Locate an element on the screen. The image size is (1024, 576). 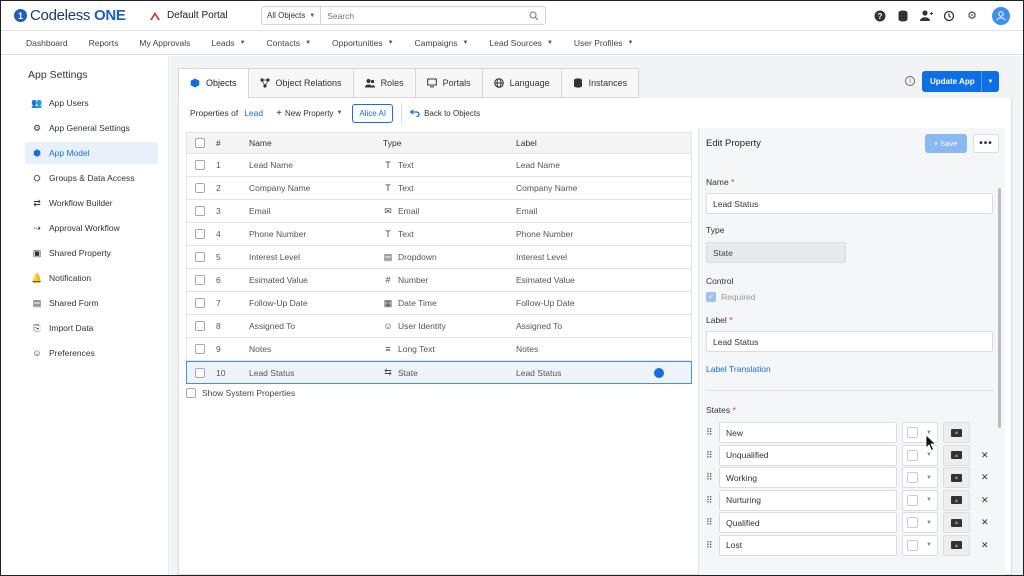
app-logo: 1 Codeless ONE is located at coordinates (81, 15).